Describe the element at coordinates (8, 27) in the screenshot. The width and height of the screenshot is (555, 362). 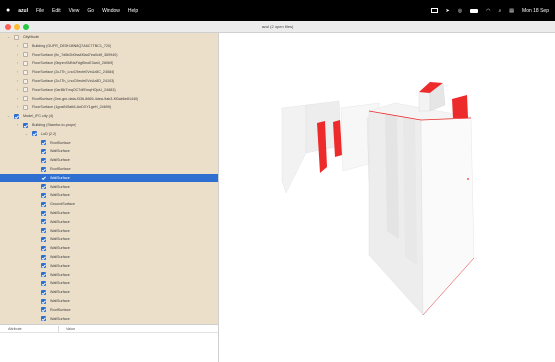
I see `close-window-button` at that location.